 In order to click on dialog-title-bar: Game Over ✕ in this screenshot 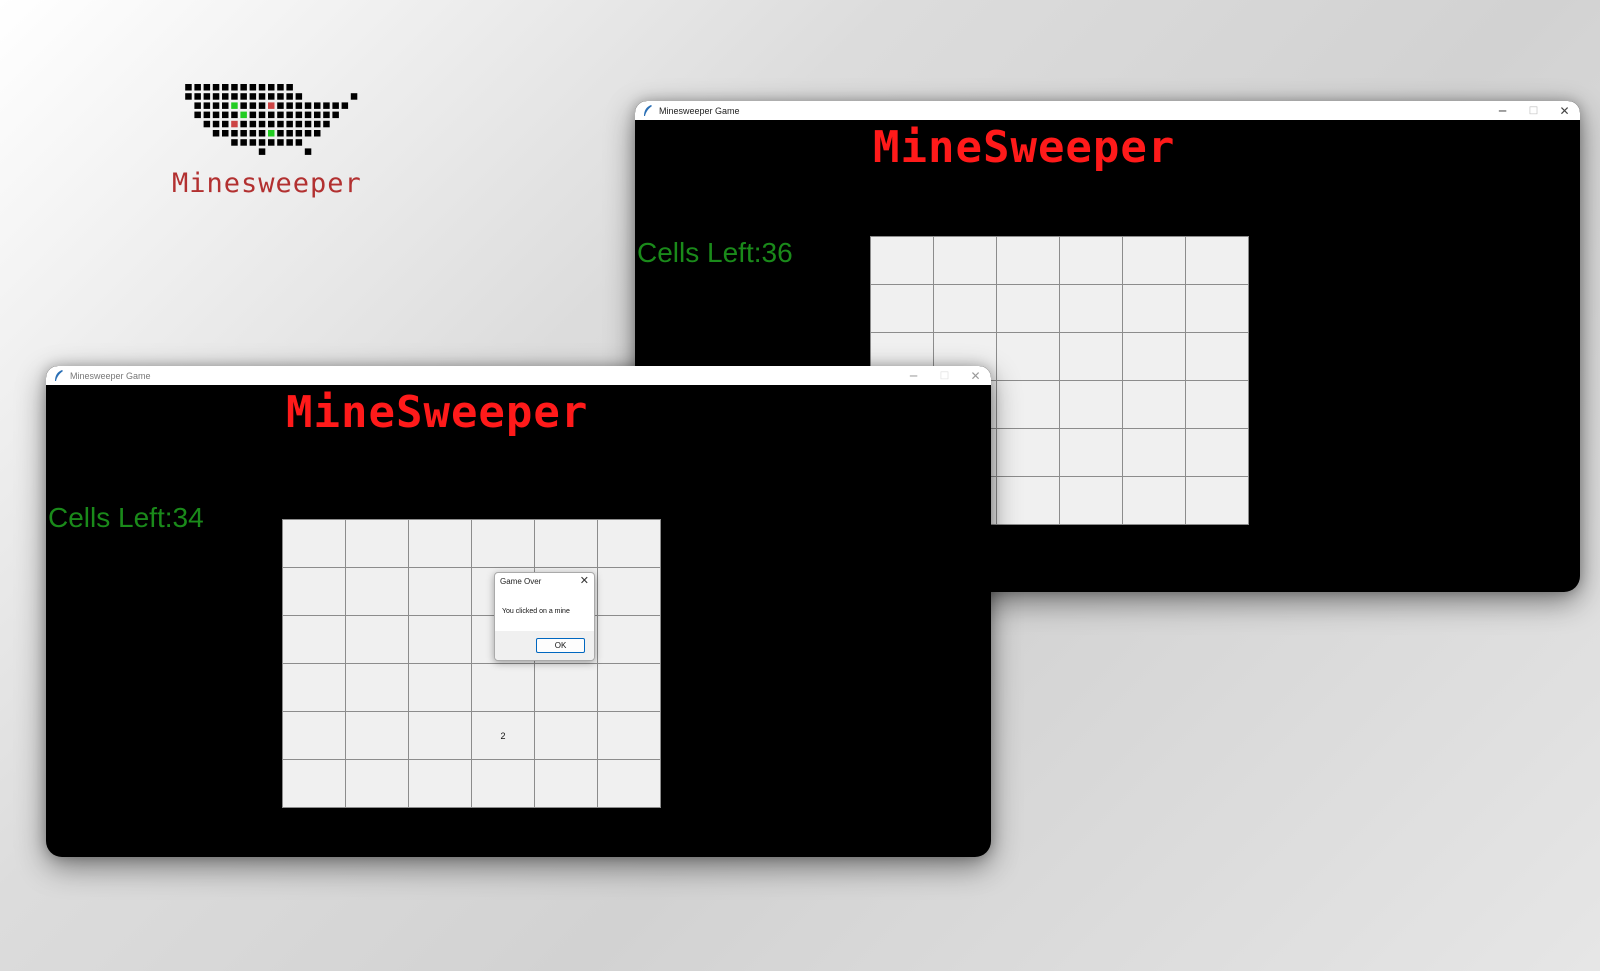, I will do `click(544, 581)`.